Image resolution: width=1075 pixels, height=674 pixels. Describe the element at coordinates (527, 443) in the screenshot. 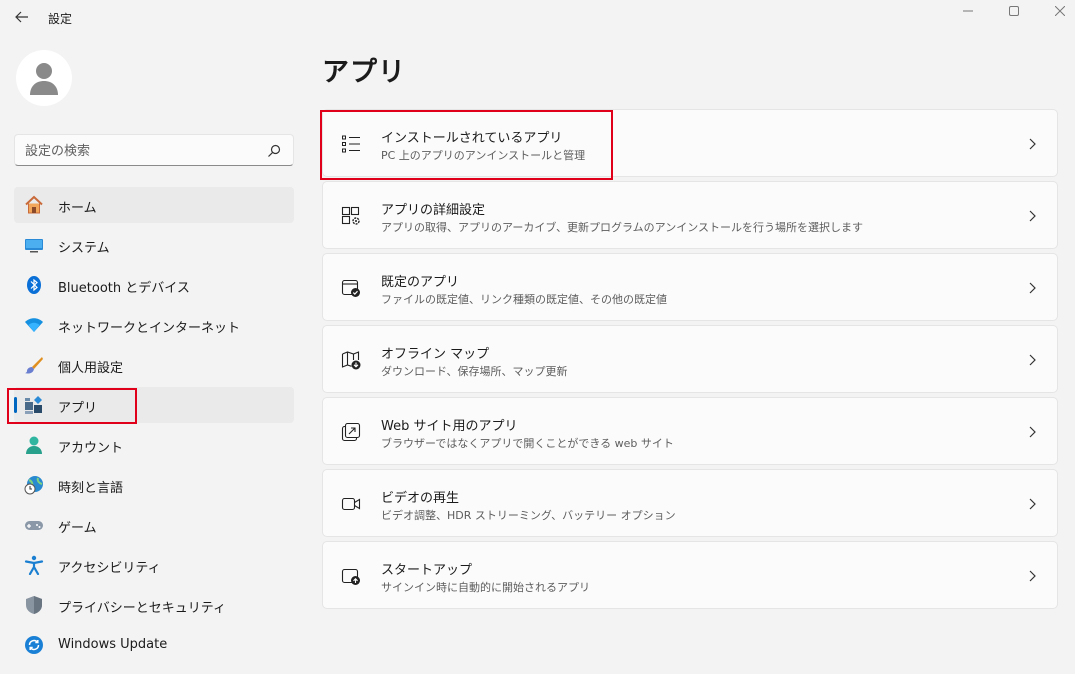

I see `card-subtitle: ブラウザーではなくアプリで開くことができる web サイト` at that location.